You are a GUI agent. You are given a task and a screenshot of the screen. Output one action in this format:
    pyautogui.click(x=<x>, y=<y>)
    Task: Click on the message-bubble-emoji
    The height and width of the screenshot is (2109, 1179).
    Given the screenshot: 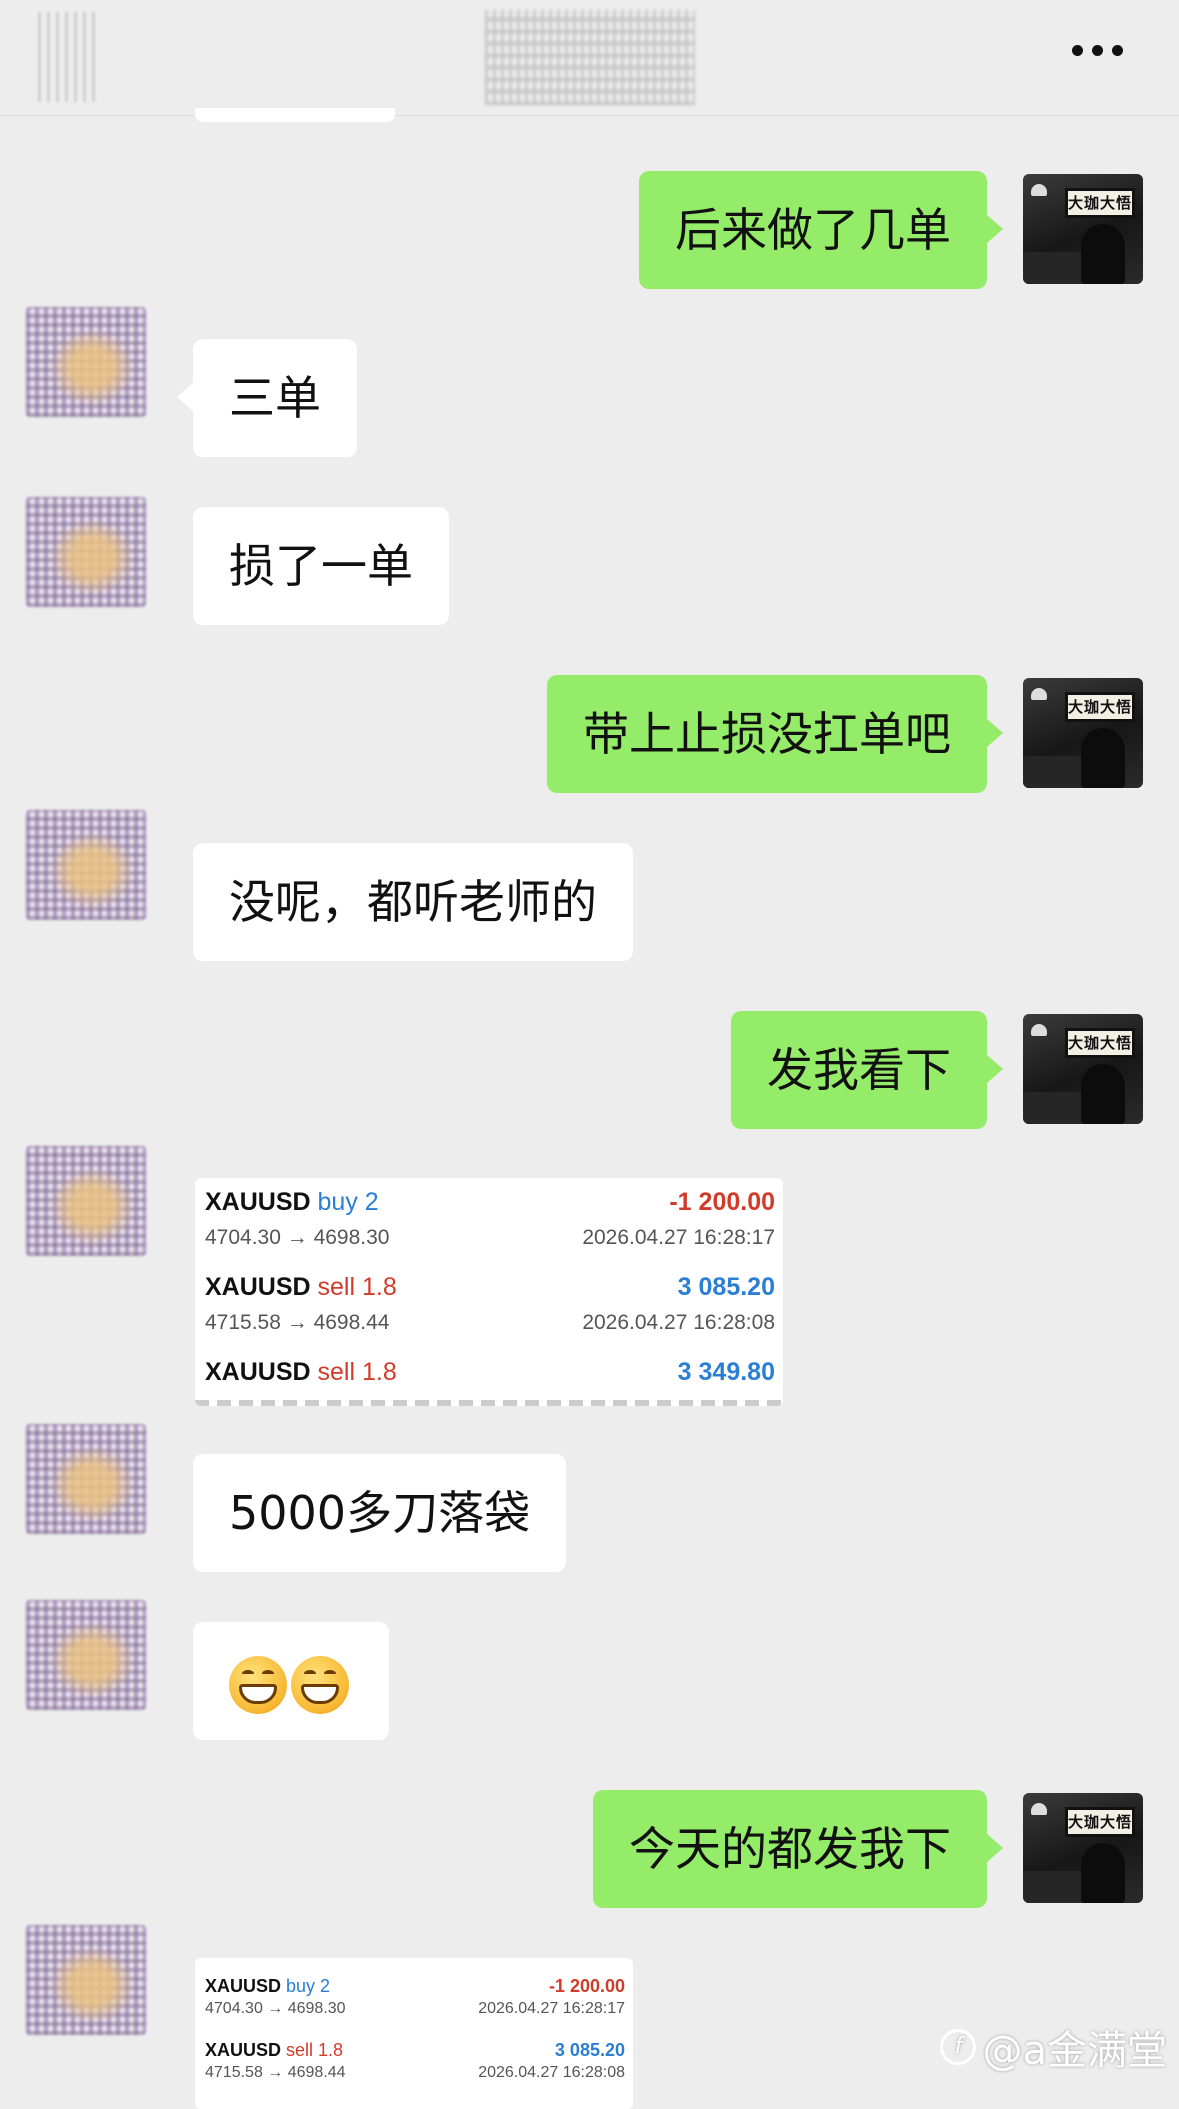 What is the action you would take?
    pyautogui.click(x=291, y=1681)
    